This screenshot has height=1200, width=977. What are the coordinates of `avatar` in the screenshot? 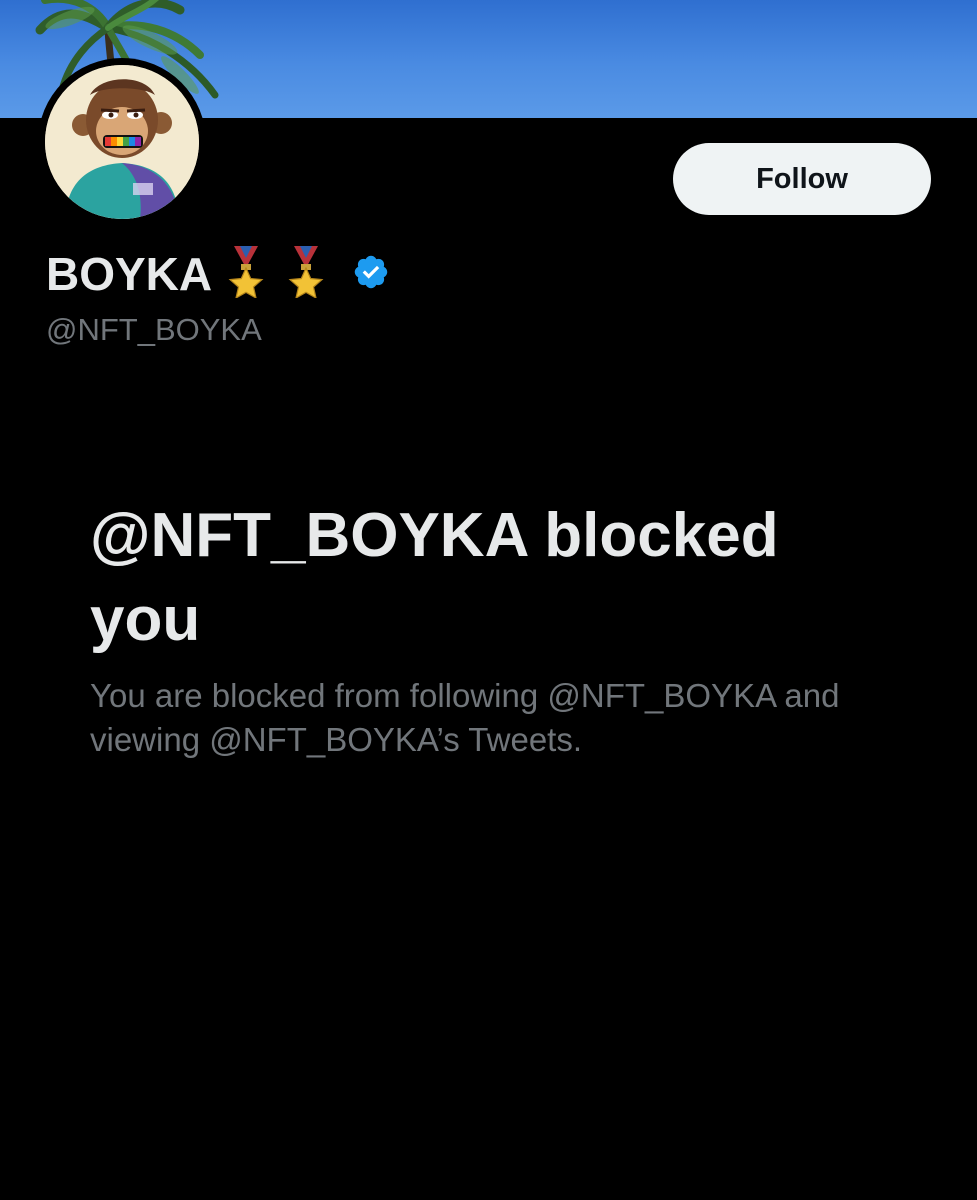 It's located at (122, 142).